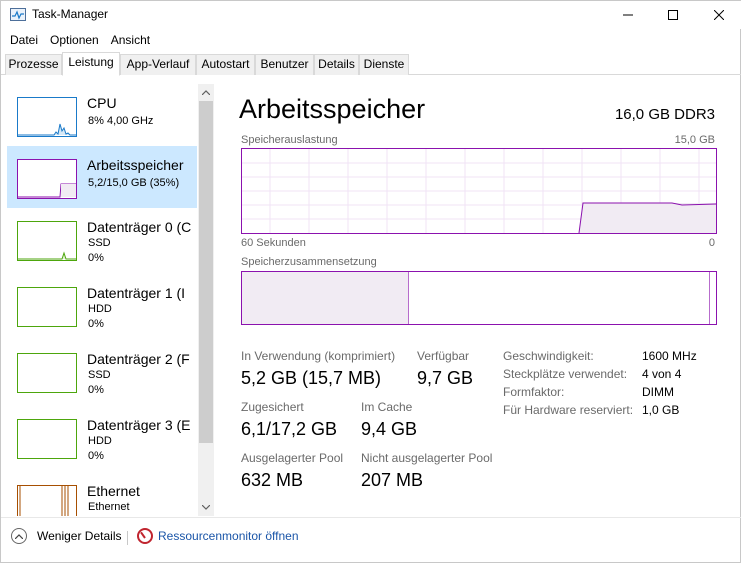 Image resolution: width=741 pixels, height=563 pixels. What do you see at coordinates (102, 103) in the screenshot?
I see `sidebar-item-label: CPU` at bounding box center [102, 103].